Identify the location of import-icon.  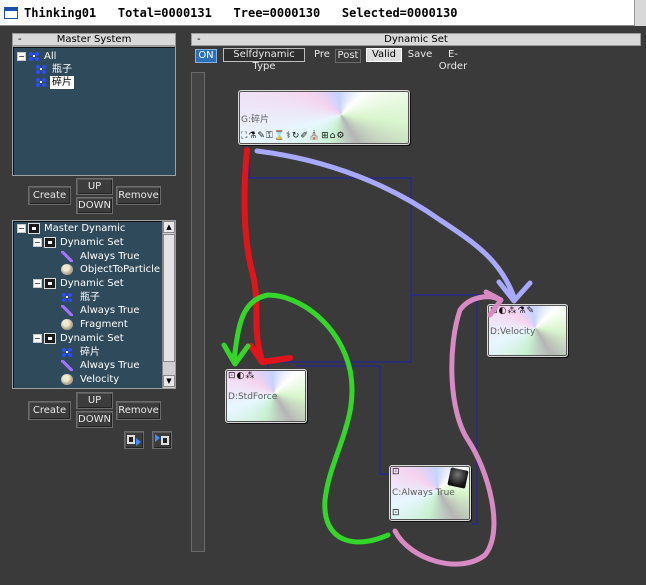
(134, 440).